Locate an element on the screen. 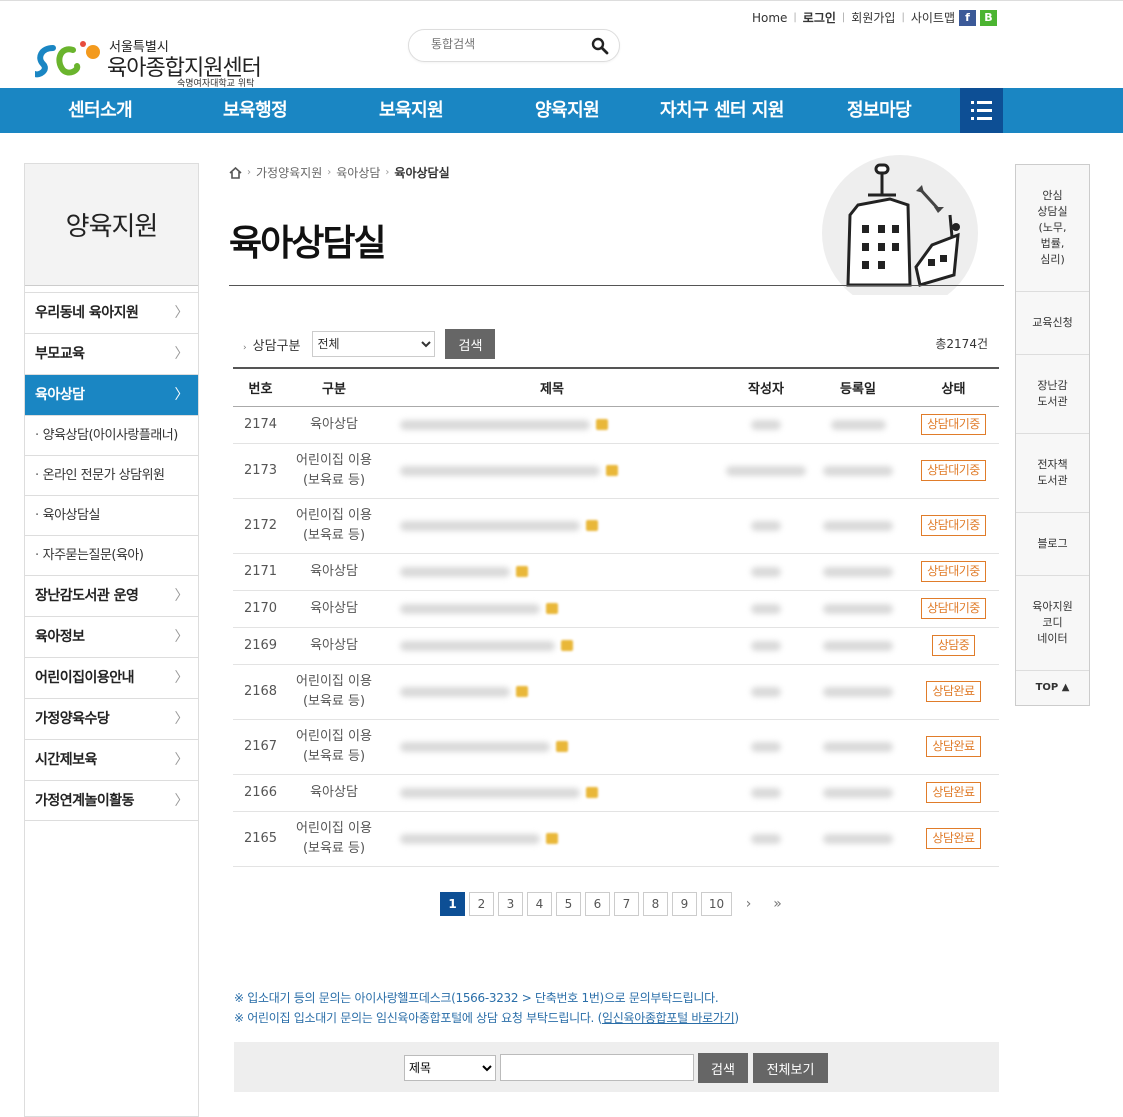 The image size is (1123, 1117). sidebar-sub-counseling-room: · 육아상담실 is located at coordinates (111, 515).